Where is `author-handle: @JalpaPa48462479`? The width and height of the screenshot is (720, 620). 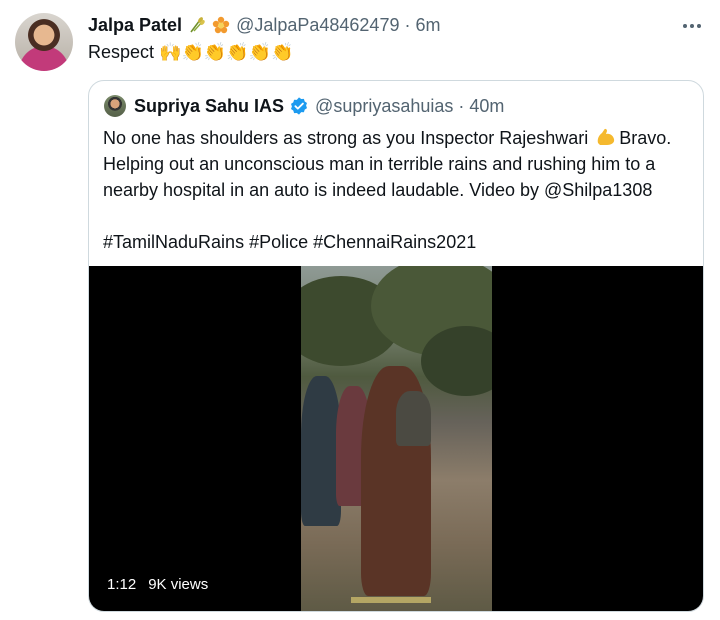 author-handle: @JalpaPa48462479 is located at coordinates (317, 25).